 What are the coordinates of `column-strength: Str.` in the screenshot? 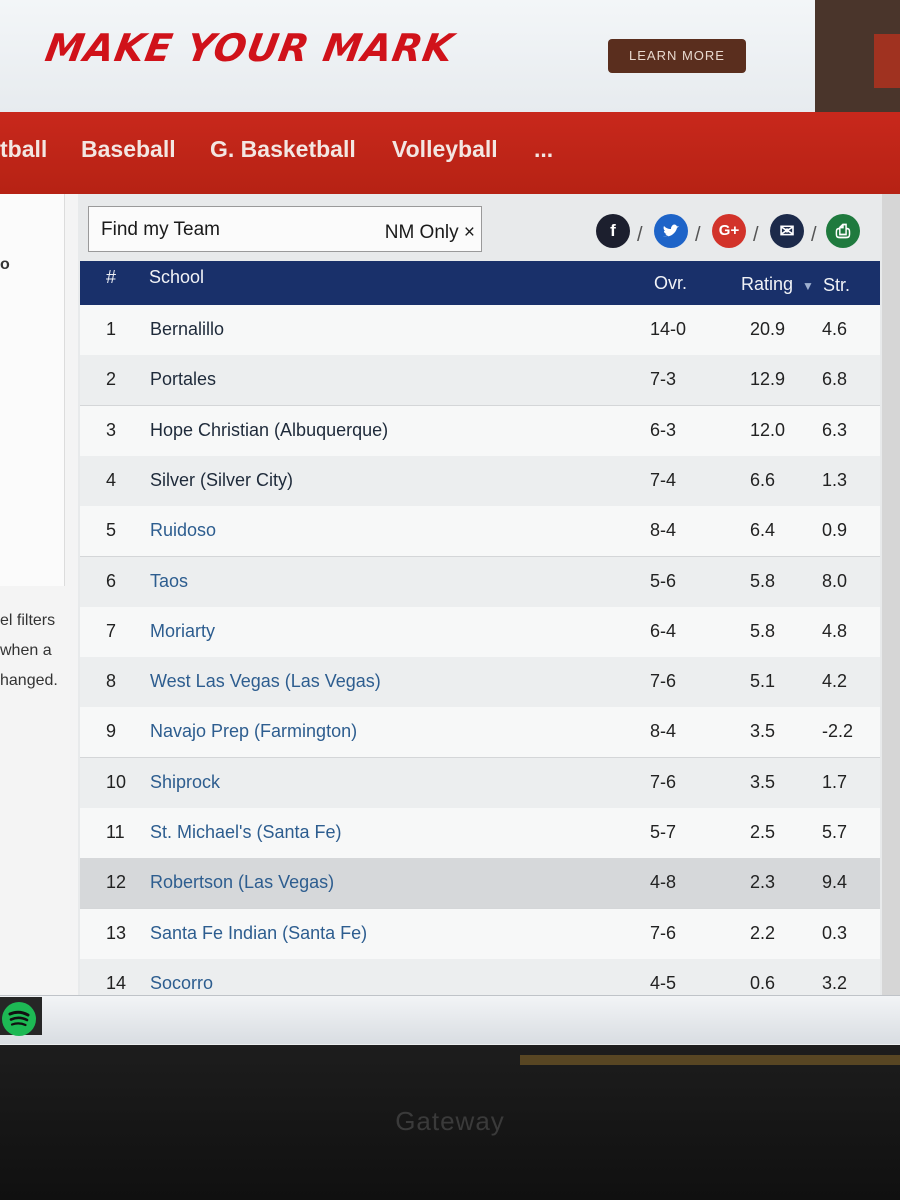 It's located at (836, 285).